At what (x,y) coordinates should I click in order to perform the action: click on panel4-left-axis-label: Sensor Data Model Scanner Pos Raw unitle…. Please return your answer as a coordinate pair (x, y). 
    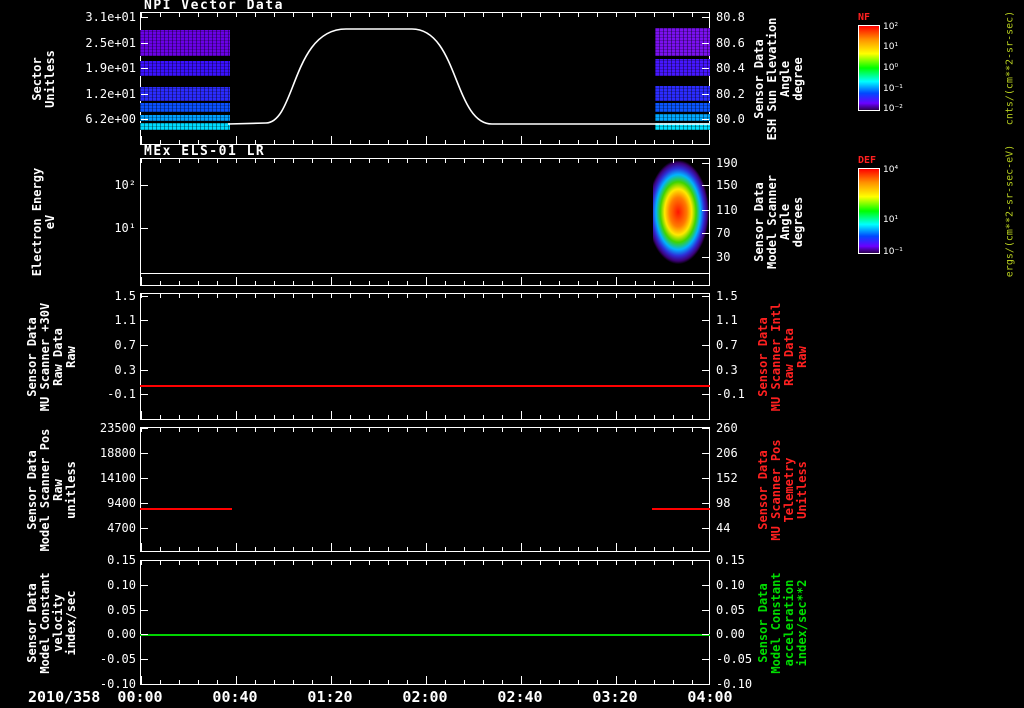
    Looking at the image, I should click on (51, 489).